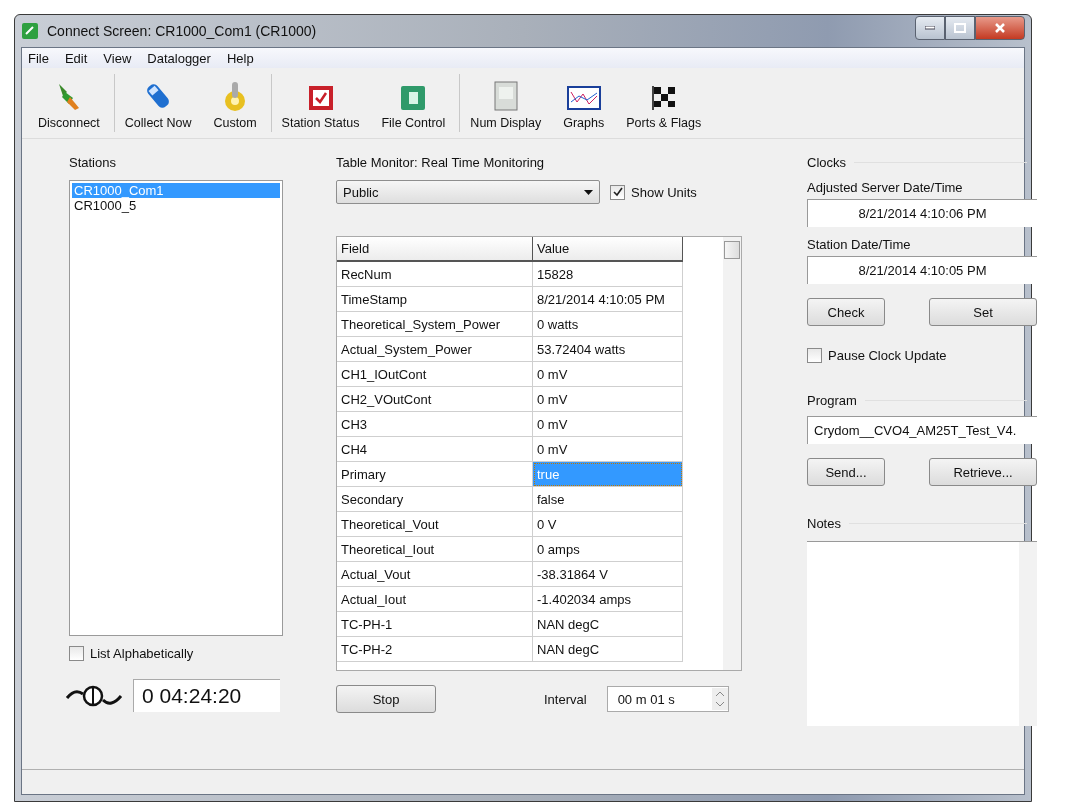  Describe the element at coordinates (413, 98) in the screenshot. I see `document-icon` at that location.